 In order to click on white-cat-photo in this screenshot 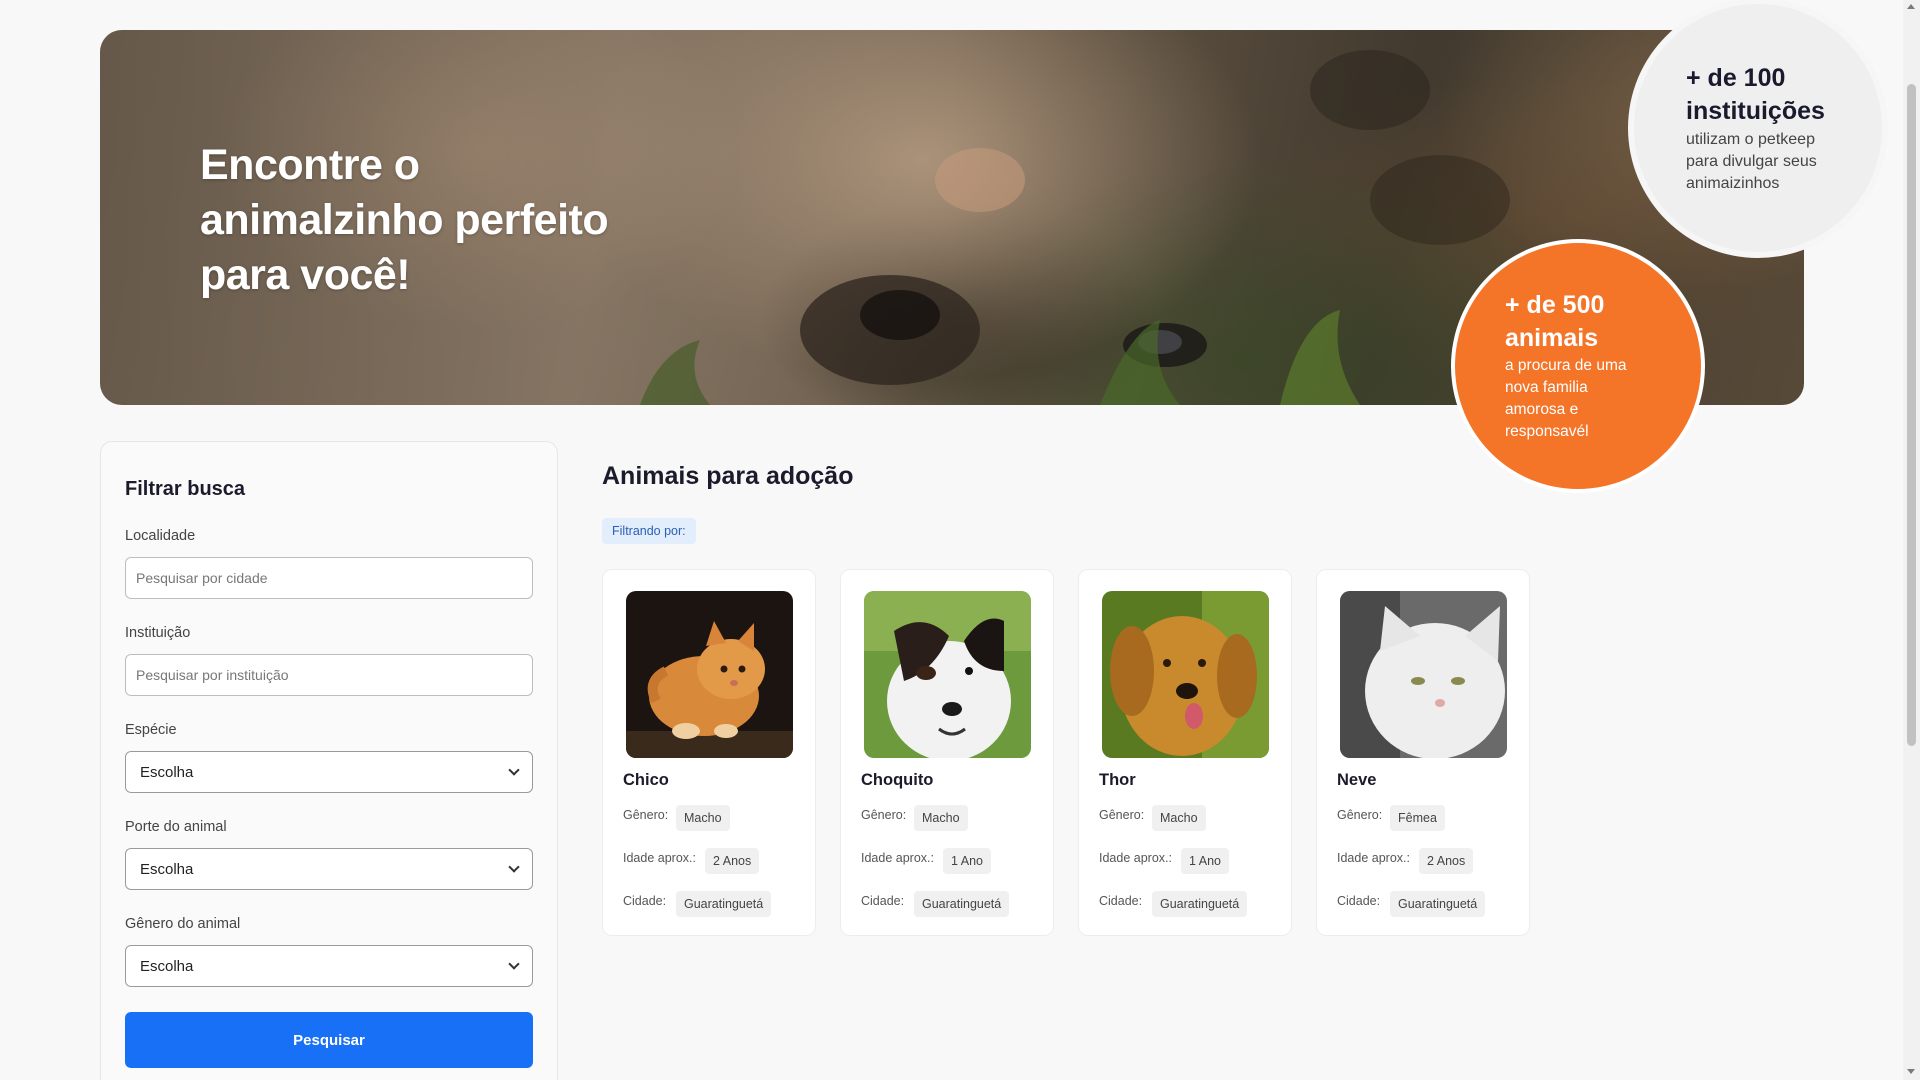, I will do `click(1423, 674)`.